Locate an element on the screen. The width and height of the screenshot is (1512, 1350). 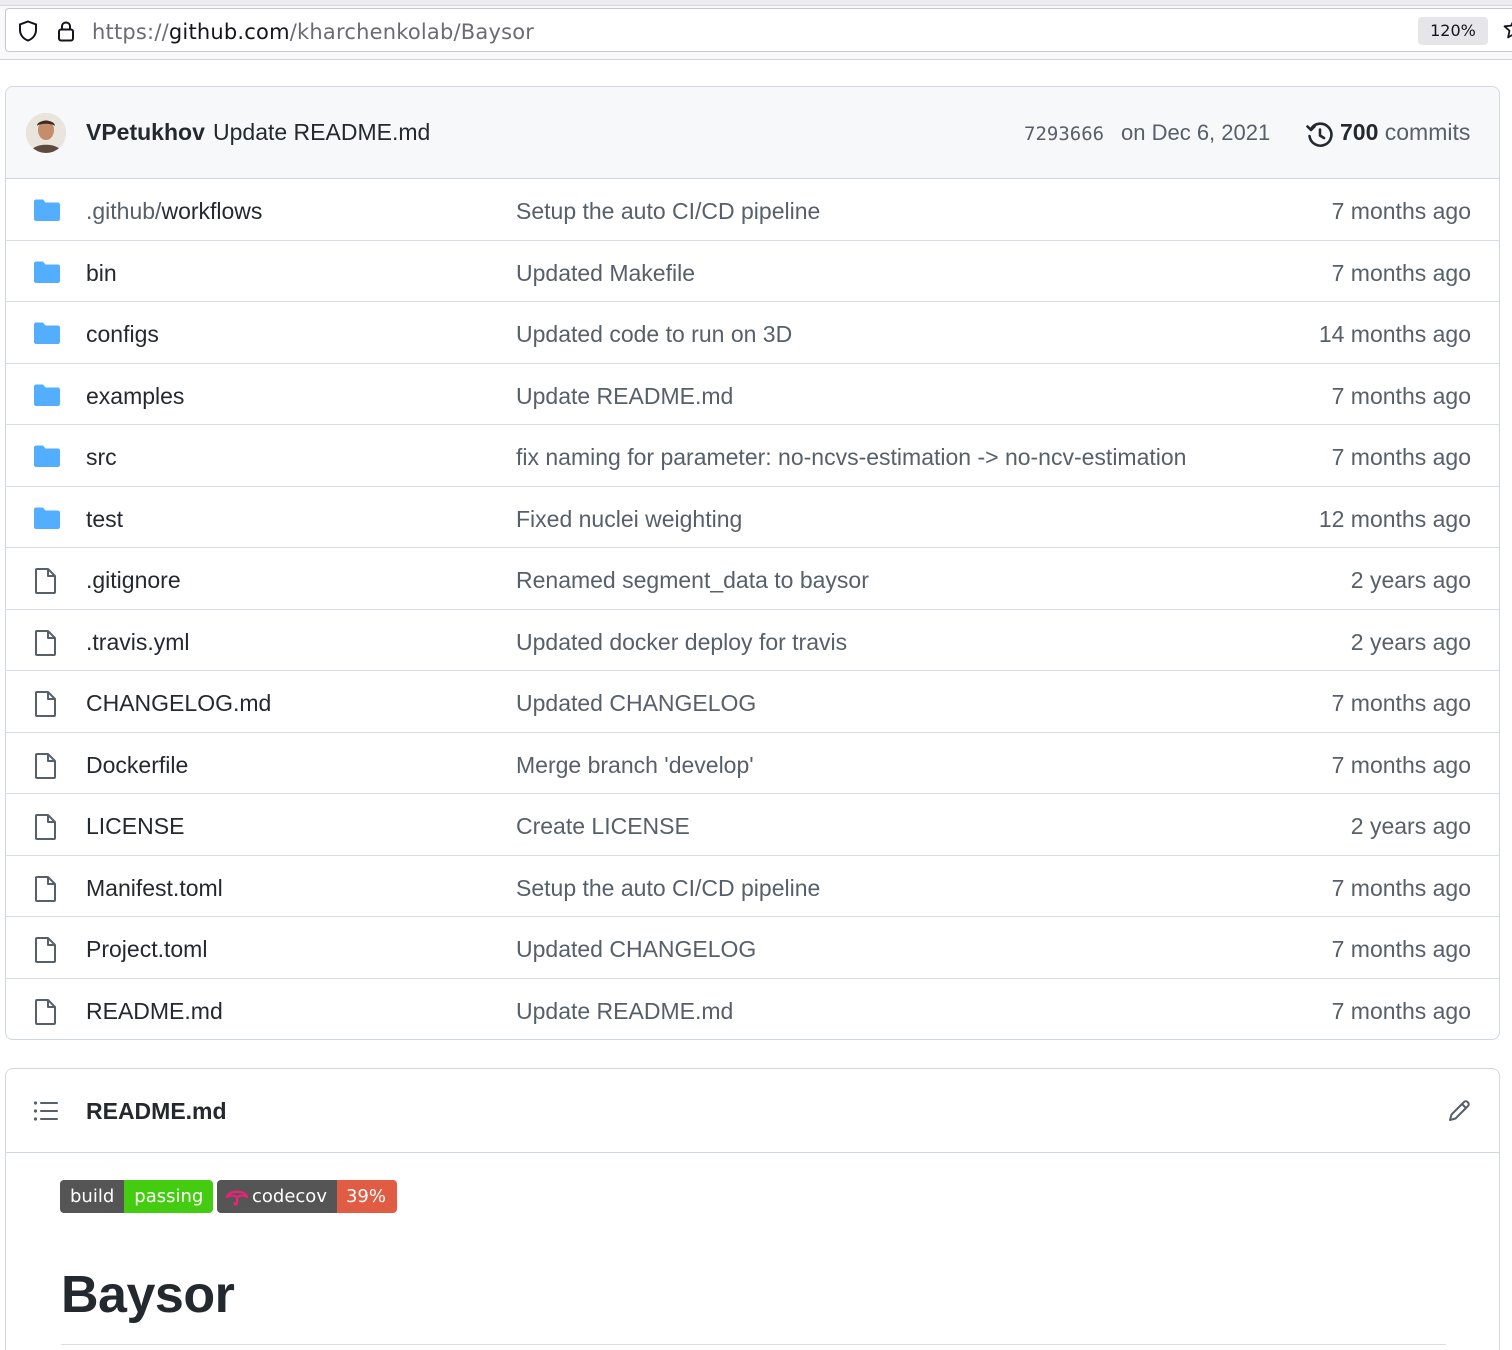
file-name-link: README.md is located at coordinates (154, 1011).